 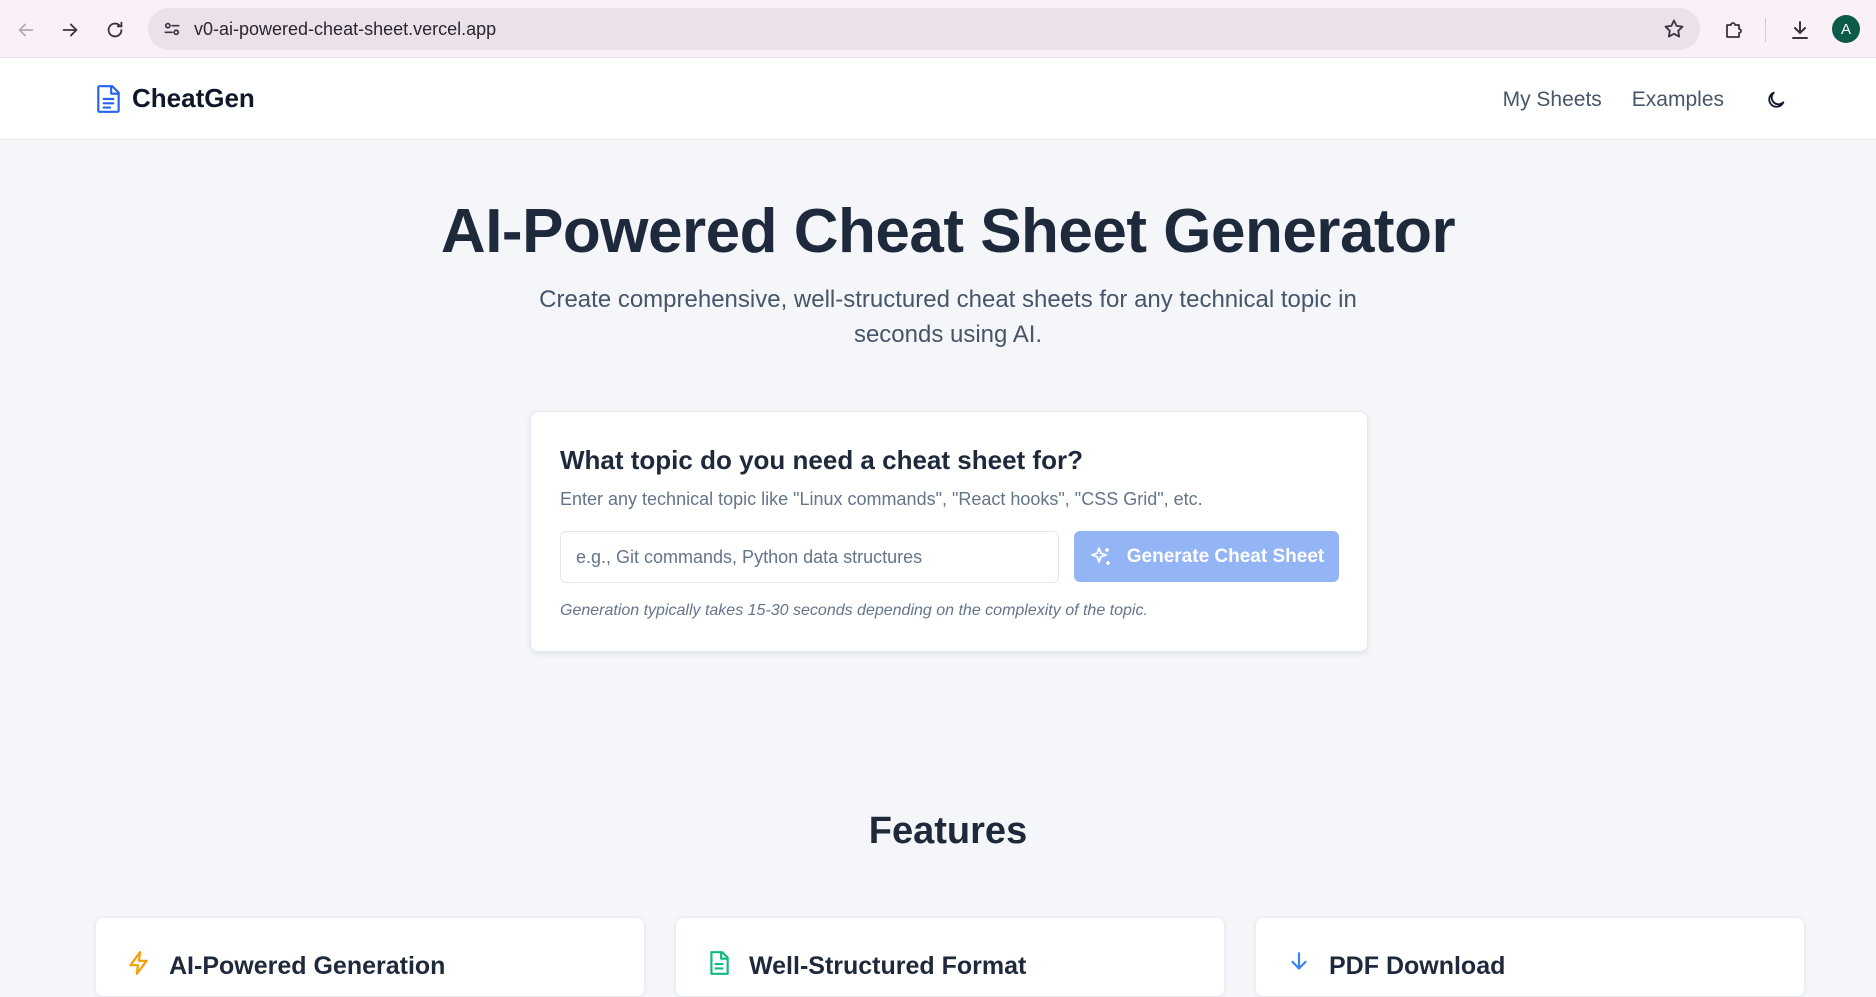 I want to click on generate-cheat-sheet-button: Generate Cheat Sheet, so click(x=1206, y=556).